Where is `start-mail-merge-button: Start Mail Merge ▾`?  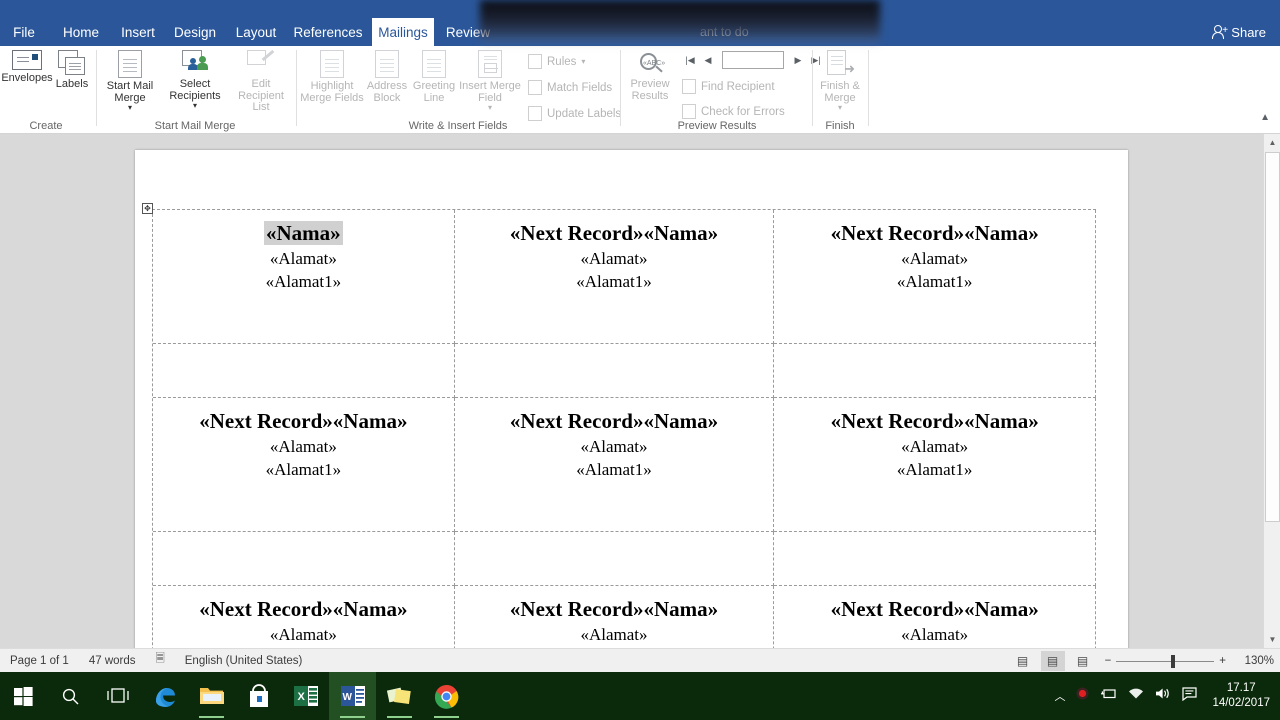
start-mail-merge-button: Start Mail Merge ▾ is located at coordinates (130, 81).